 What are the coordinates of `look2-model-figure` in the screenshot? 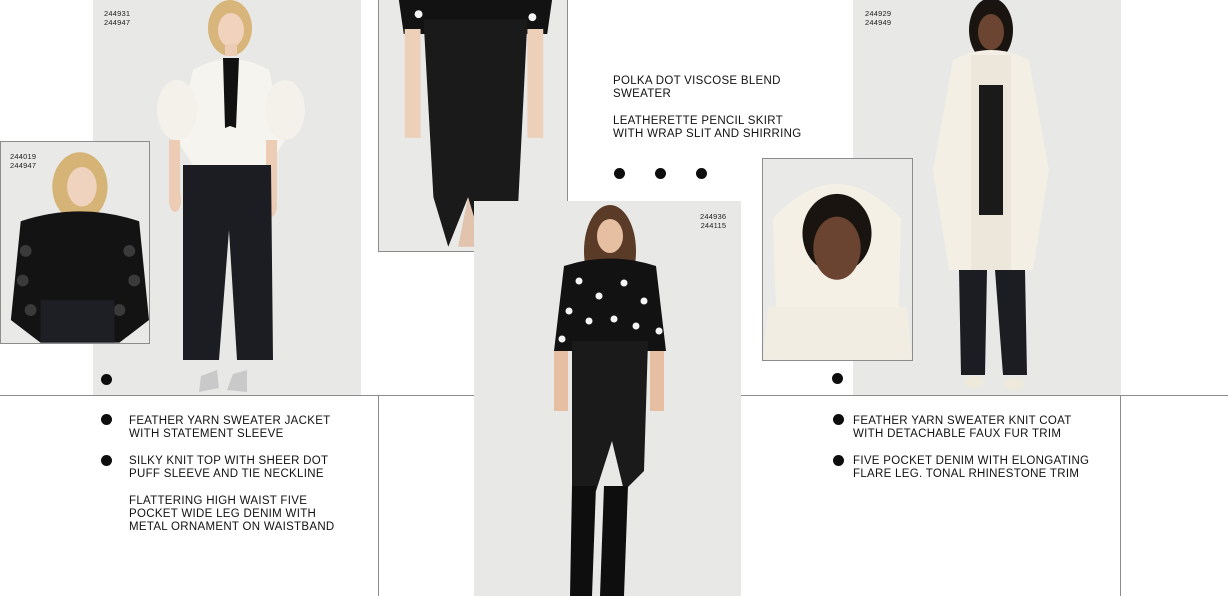 It's located at (607, 398).